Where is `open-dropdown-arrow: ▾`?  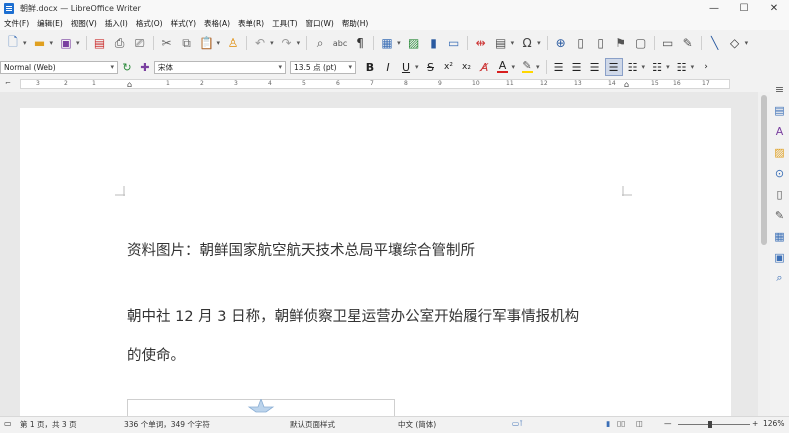
open-dropdown-arrow: ▾ is located at coordinates (52, 43).